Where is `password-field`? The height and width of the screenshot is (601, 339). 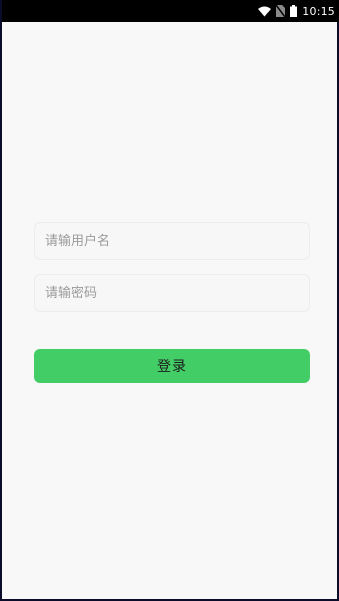 password-field is located at coordinates (172, 293).